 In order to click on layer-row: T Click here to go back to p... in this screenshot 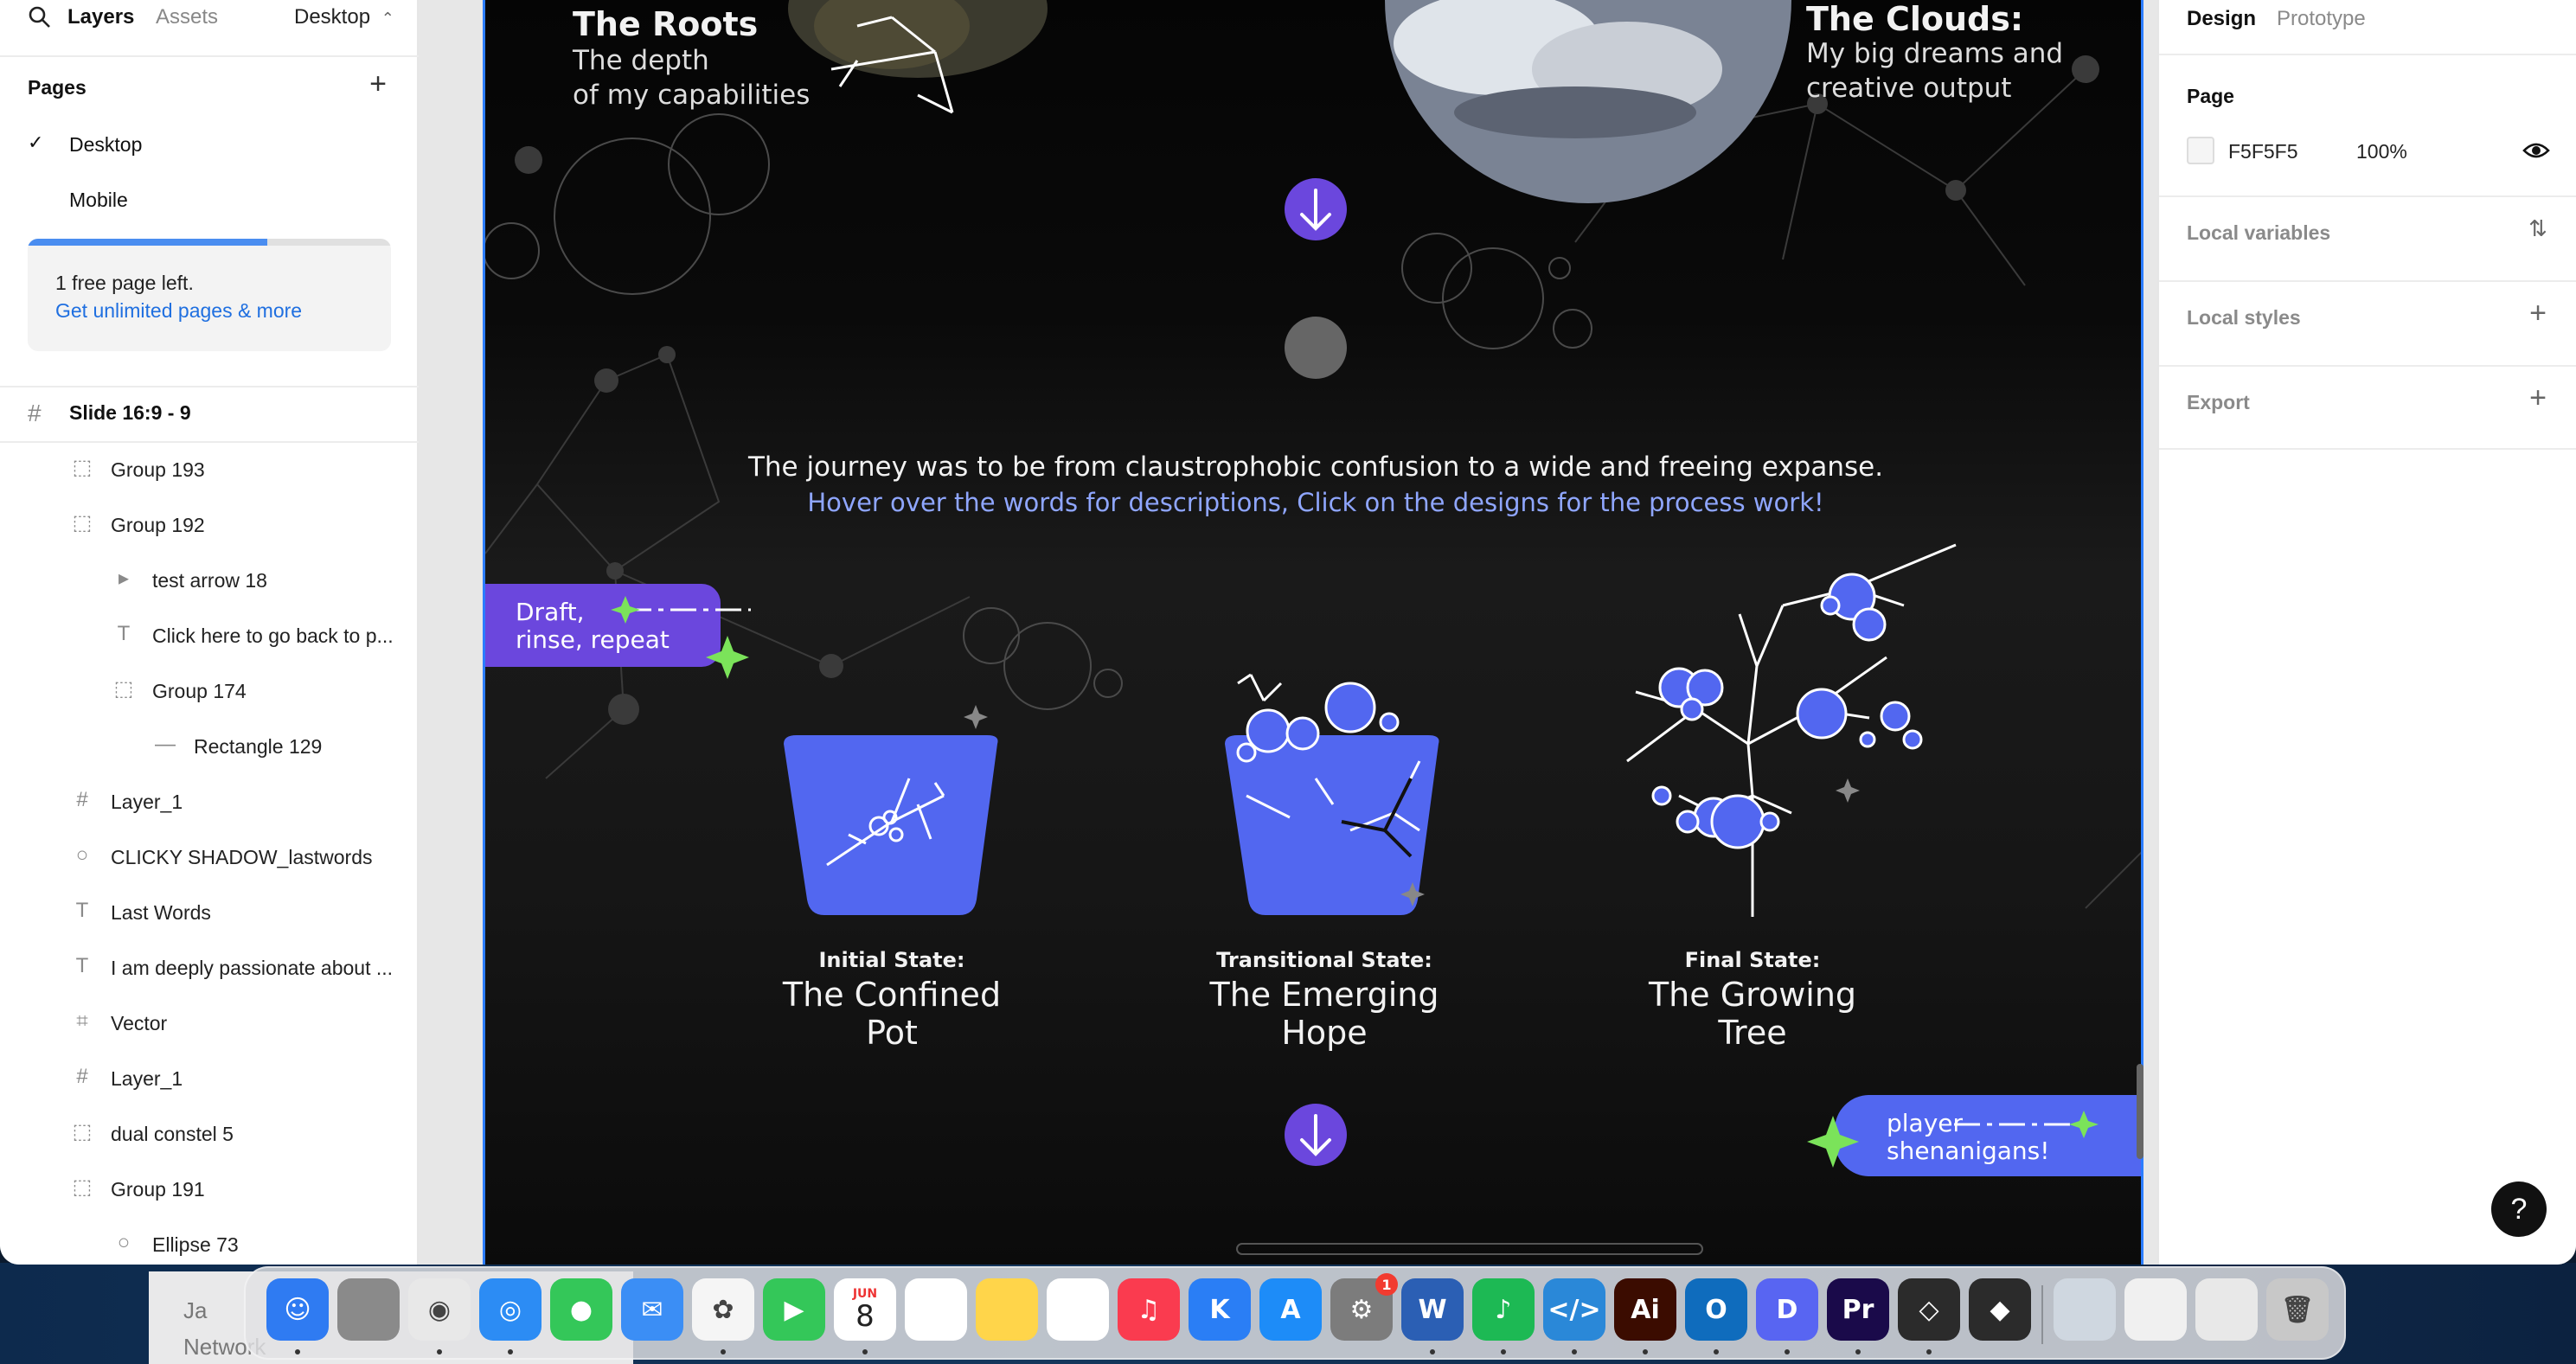, I will do `click(209, 635)`.